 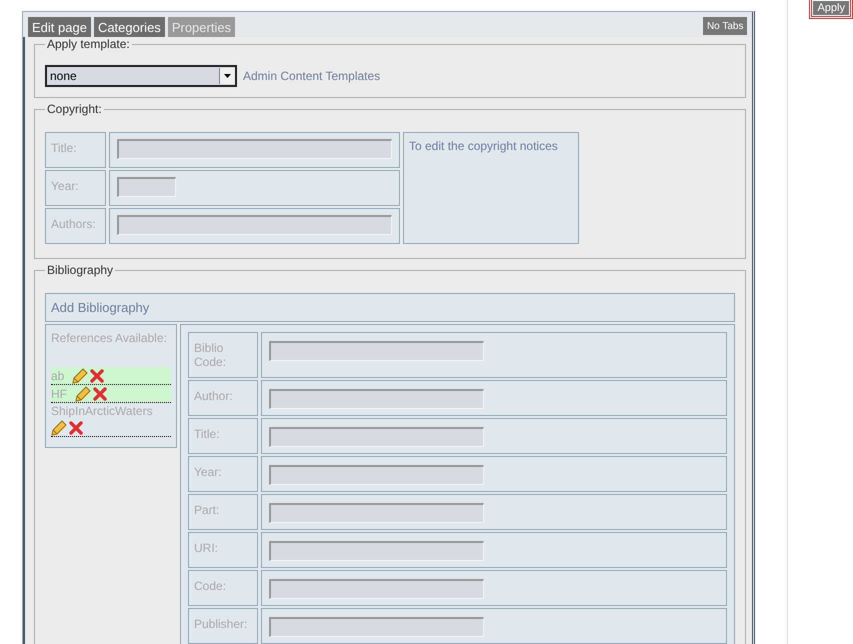 I want to click on reference-name: ab, so click(x=57, y=376).